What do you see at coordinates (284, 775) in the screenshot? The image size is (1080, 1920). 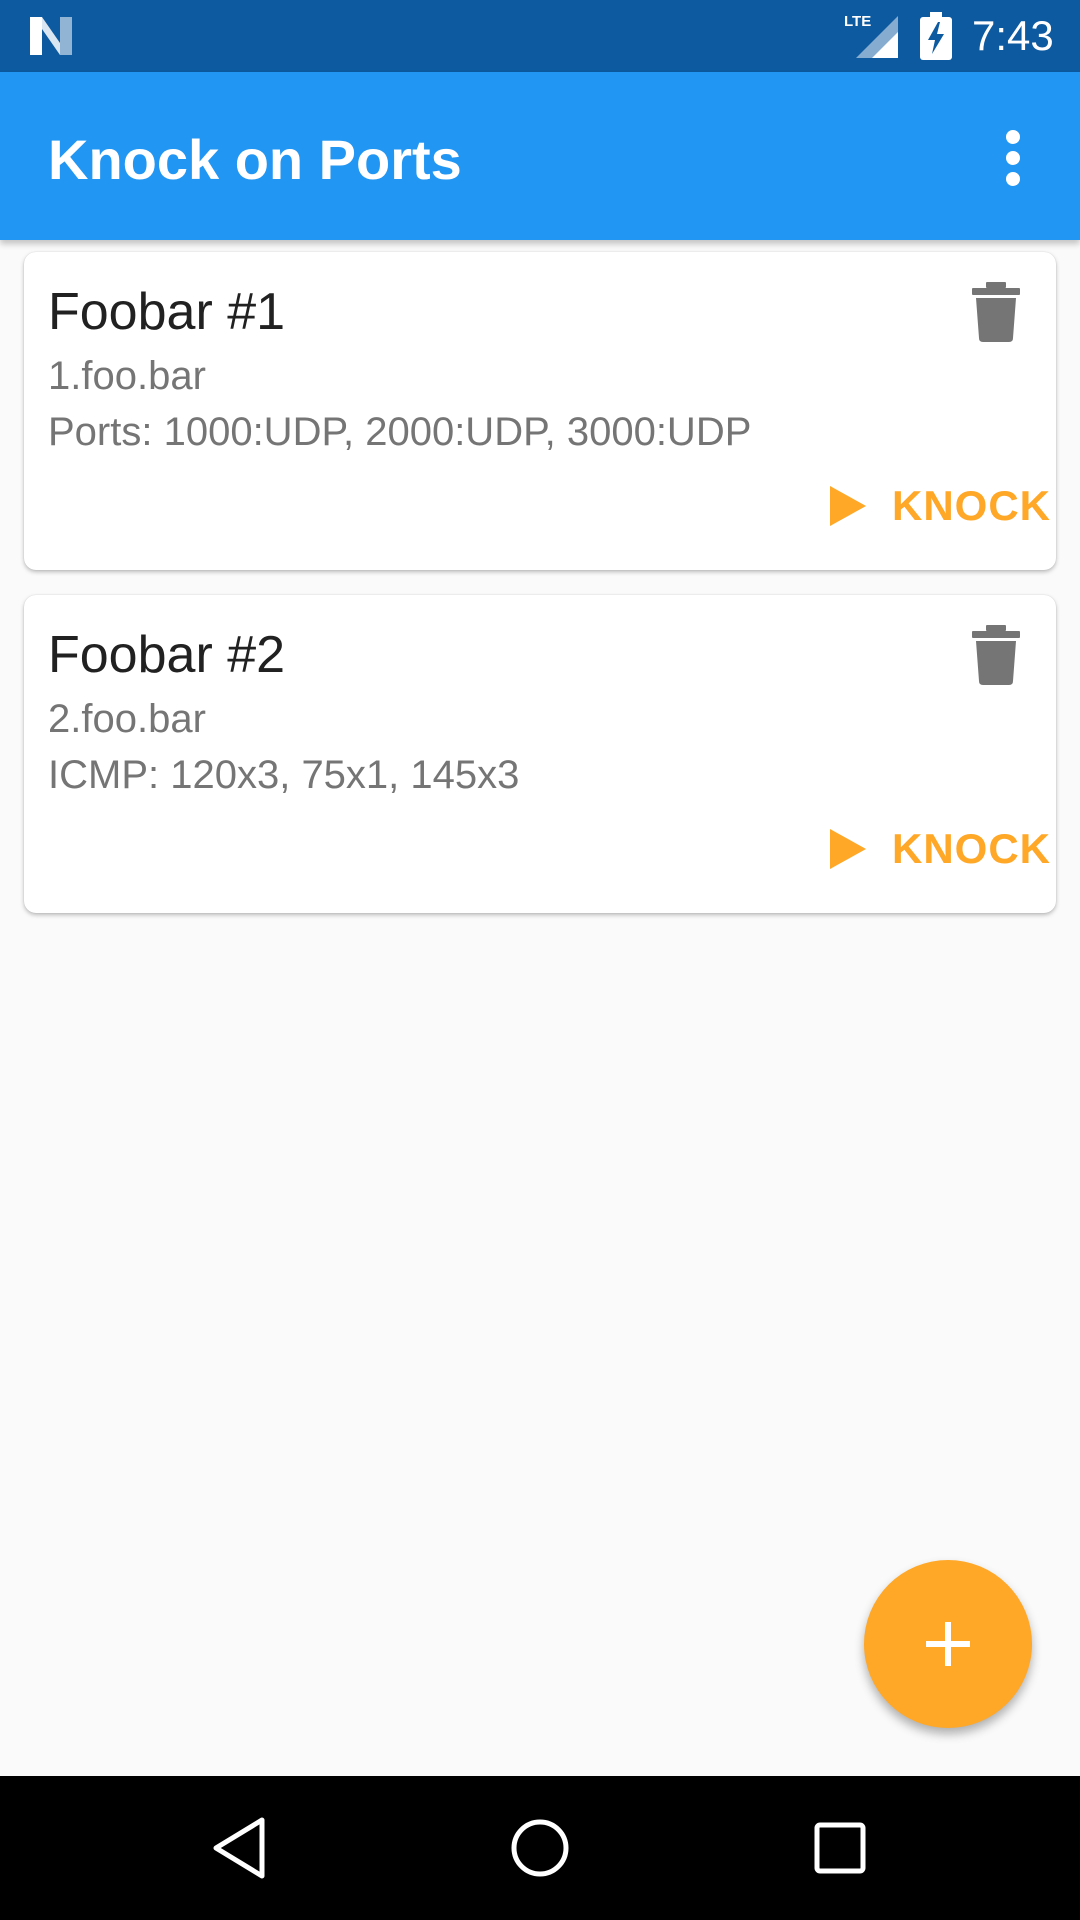 I see `card-ports: ICMP: 120x3, 75x1, 145x3` at bounding box center [284, 775].